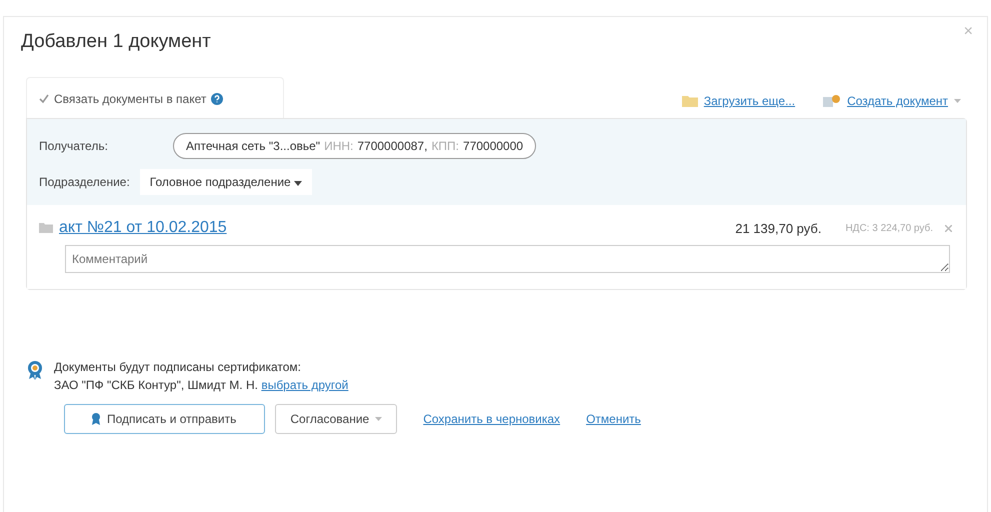 This screenshot has width=991, height=512. Describe the element at coordinates (354, 146) in the screenshot. I see `recipient-field: Аптечная сеть "3...овье" ИНН: 7700000087, КПП: 770000000` at that location.